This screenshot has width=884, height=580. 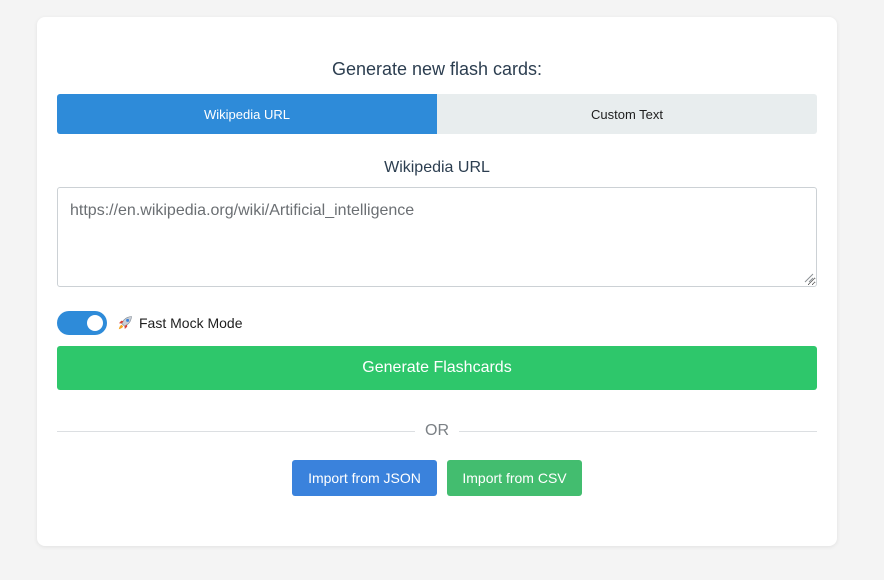 I want to click on source-tabs: Wikipedia URL Custom Text, so click(x=437, y=114).